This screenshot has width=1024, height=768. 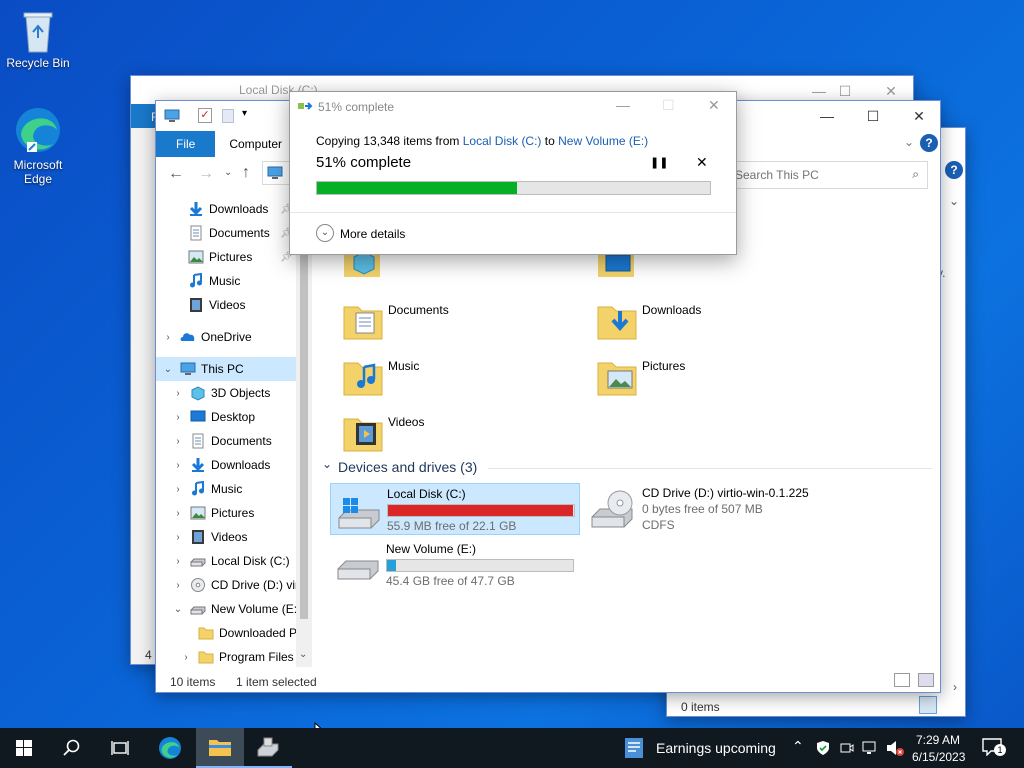 I want to click on progress-headline: 51% complete, so click(x=364, y=162).